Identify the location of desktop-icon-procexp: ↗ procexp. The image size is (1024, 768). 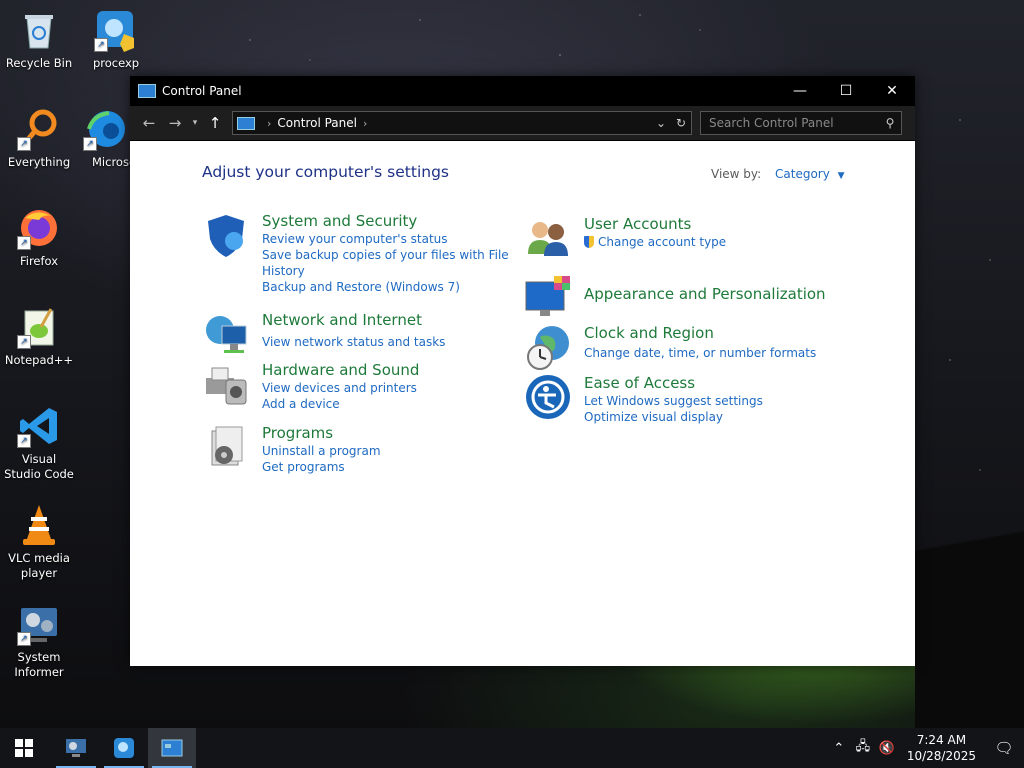
(116, 39).